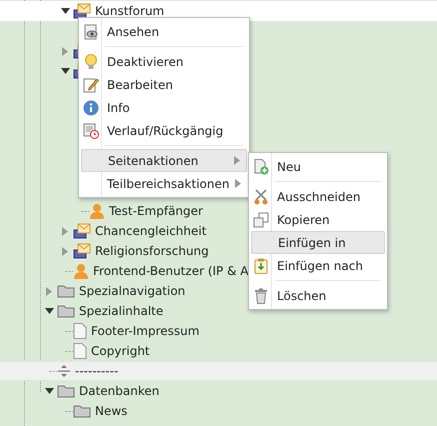 The image size is (437, 426). Describe the element at coordinates (318, 219) in the screenshot. I see `menu-item: Kopieren` at that location.